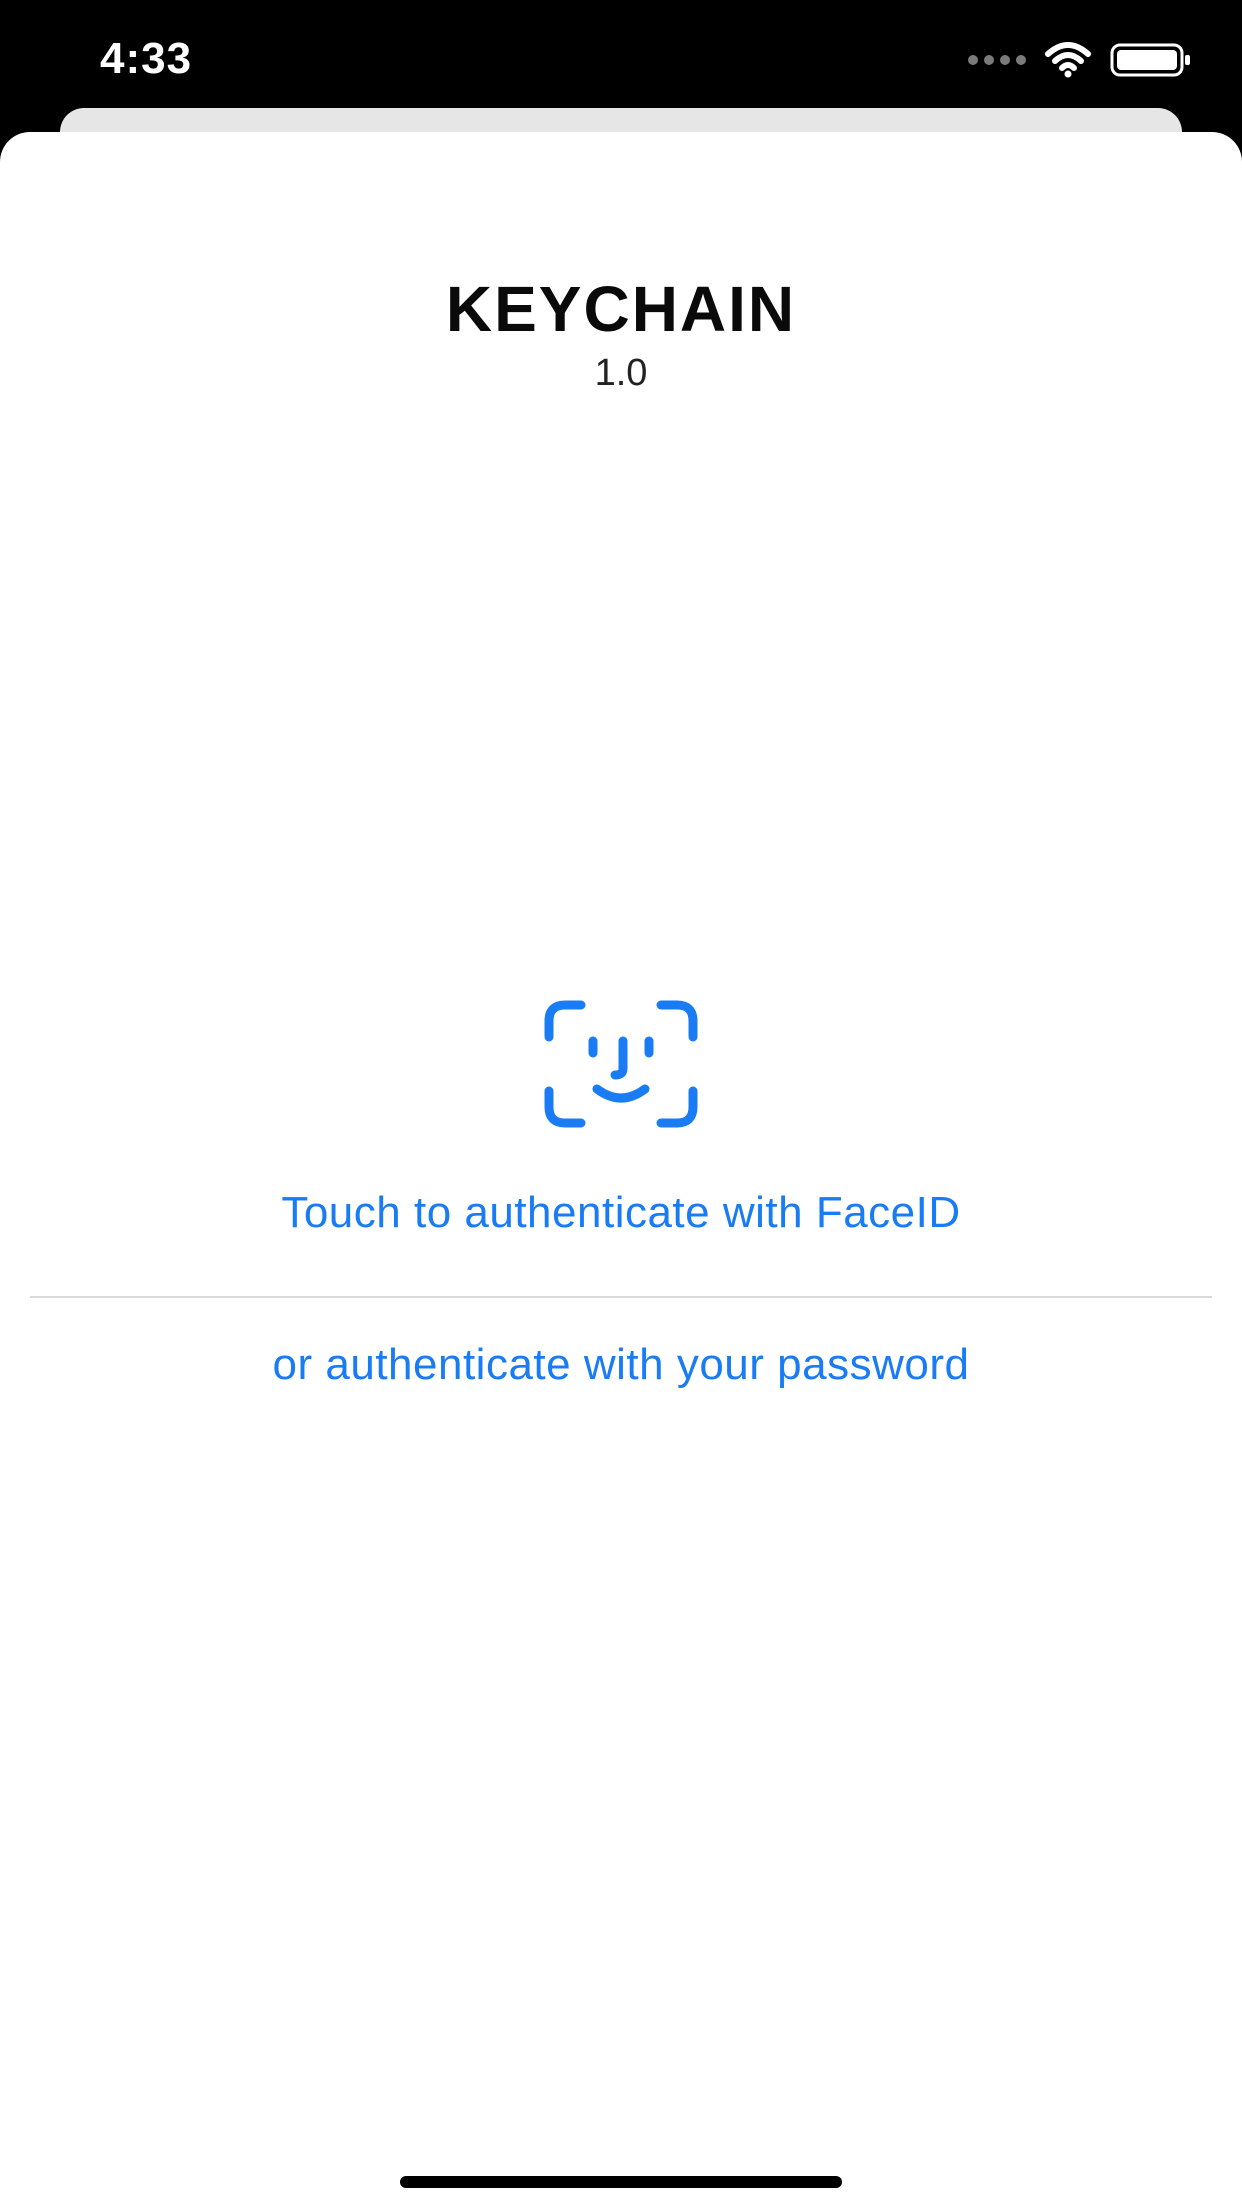 This screenshot has height=2208, width=1242. What do you see at coordinates (621, 373) in the screenshot?
I see `app-version: 1.0` at bounding box center [621, 373].